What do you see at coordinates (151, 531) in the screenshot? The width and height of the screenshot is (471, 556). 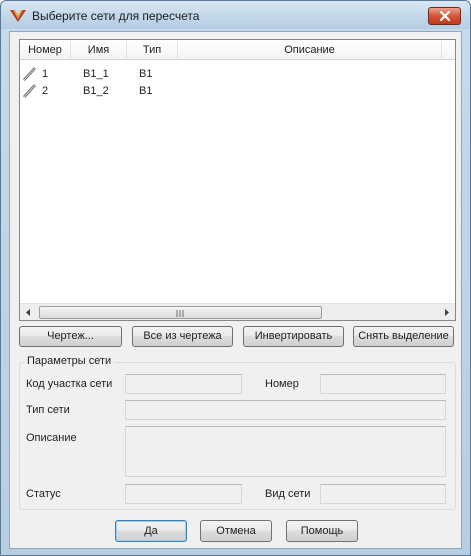 I see `ok-button: Да` at bounding box center [151, 531].